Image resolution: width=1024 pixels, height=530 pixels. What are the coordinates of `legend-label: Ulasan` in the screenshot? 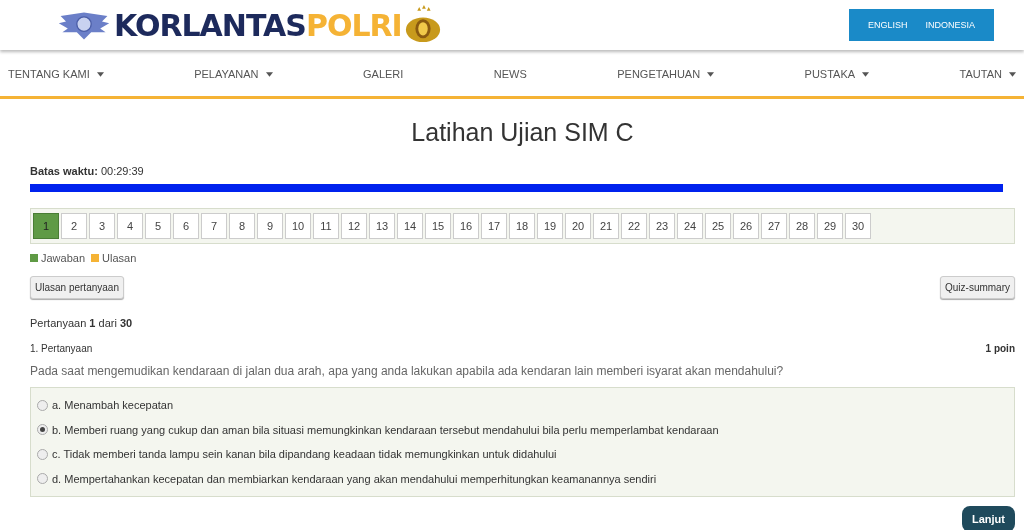 It's located at (119, 258).